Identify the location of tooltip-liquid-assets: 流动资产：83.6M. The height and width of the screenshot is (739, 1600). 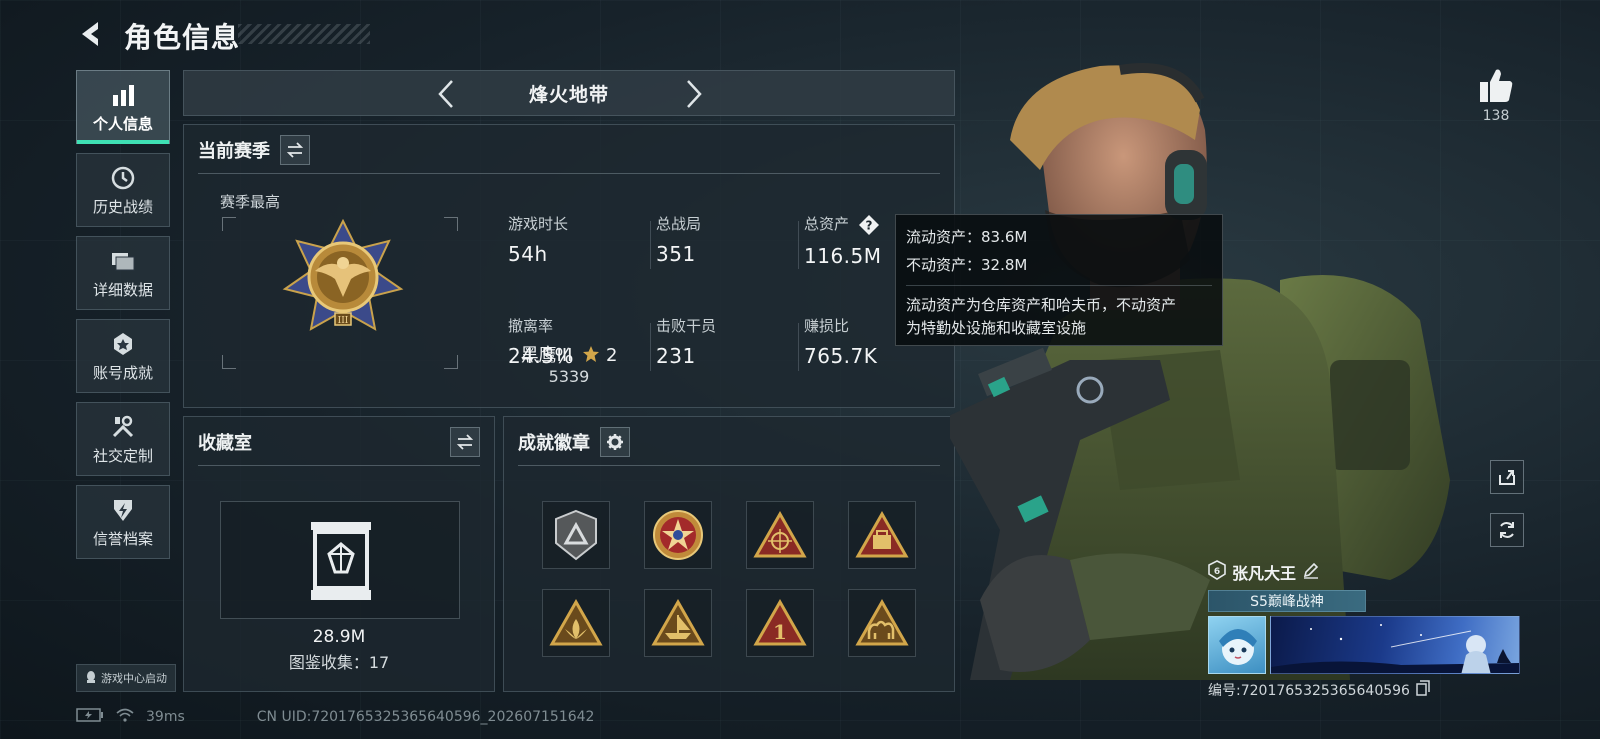
(967, 237).